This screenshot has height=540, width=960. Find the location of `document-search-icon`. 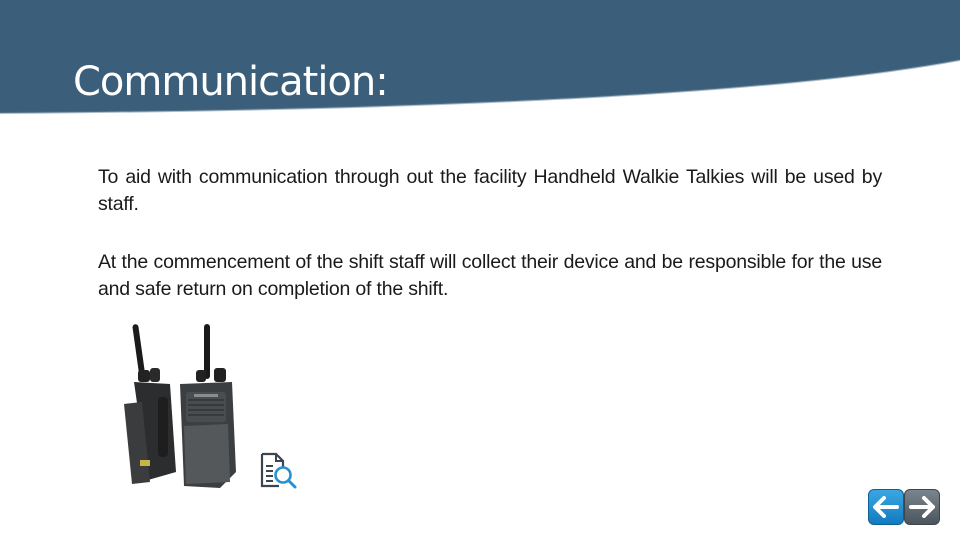

document-search-icon is located at coordinates (279, 470).